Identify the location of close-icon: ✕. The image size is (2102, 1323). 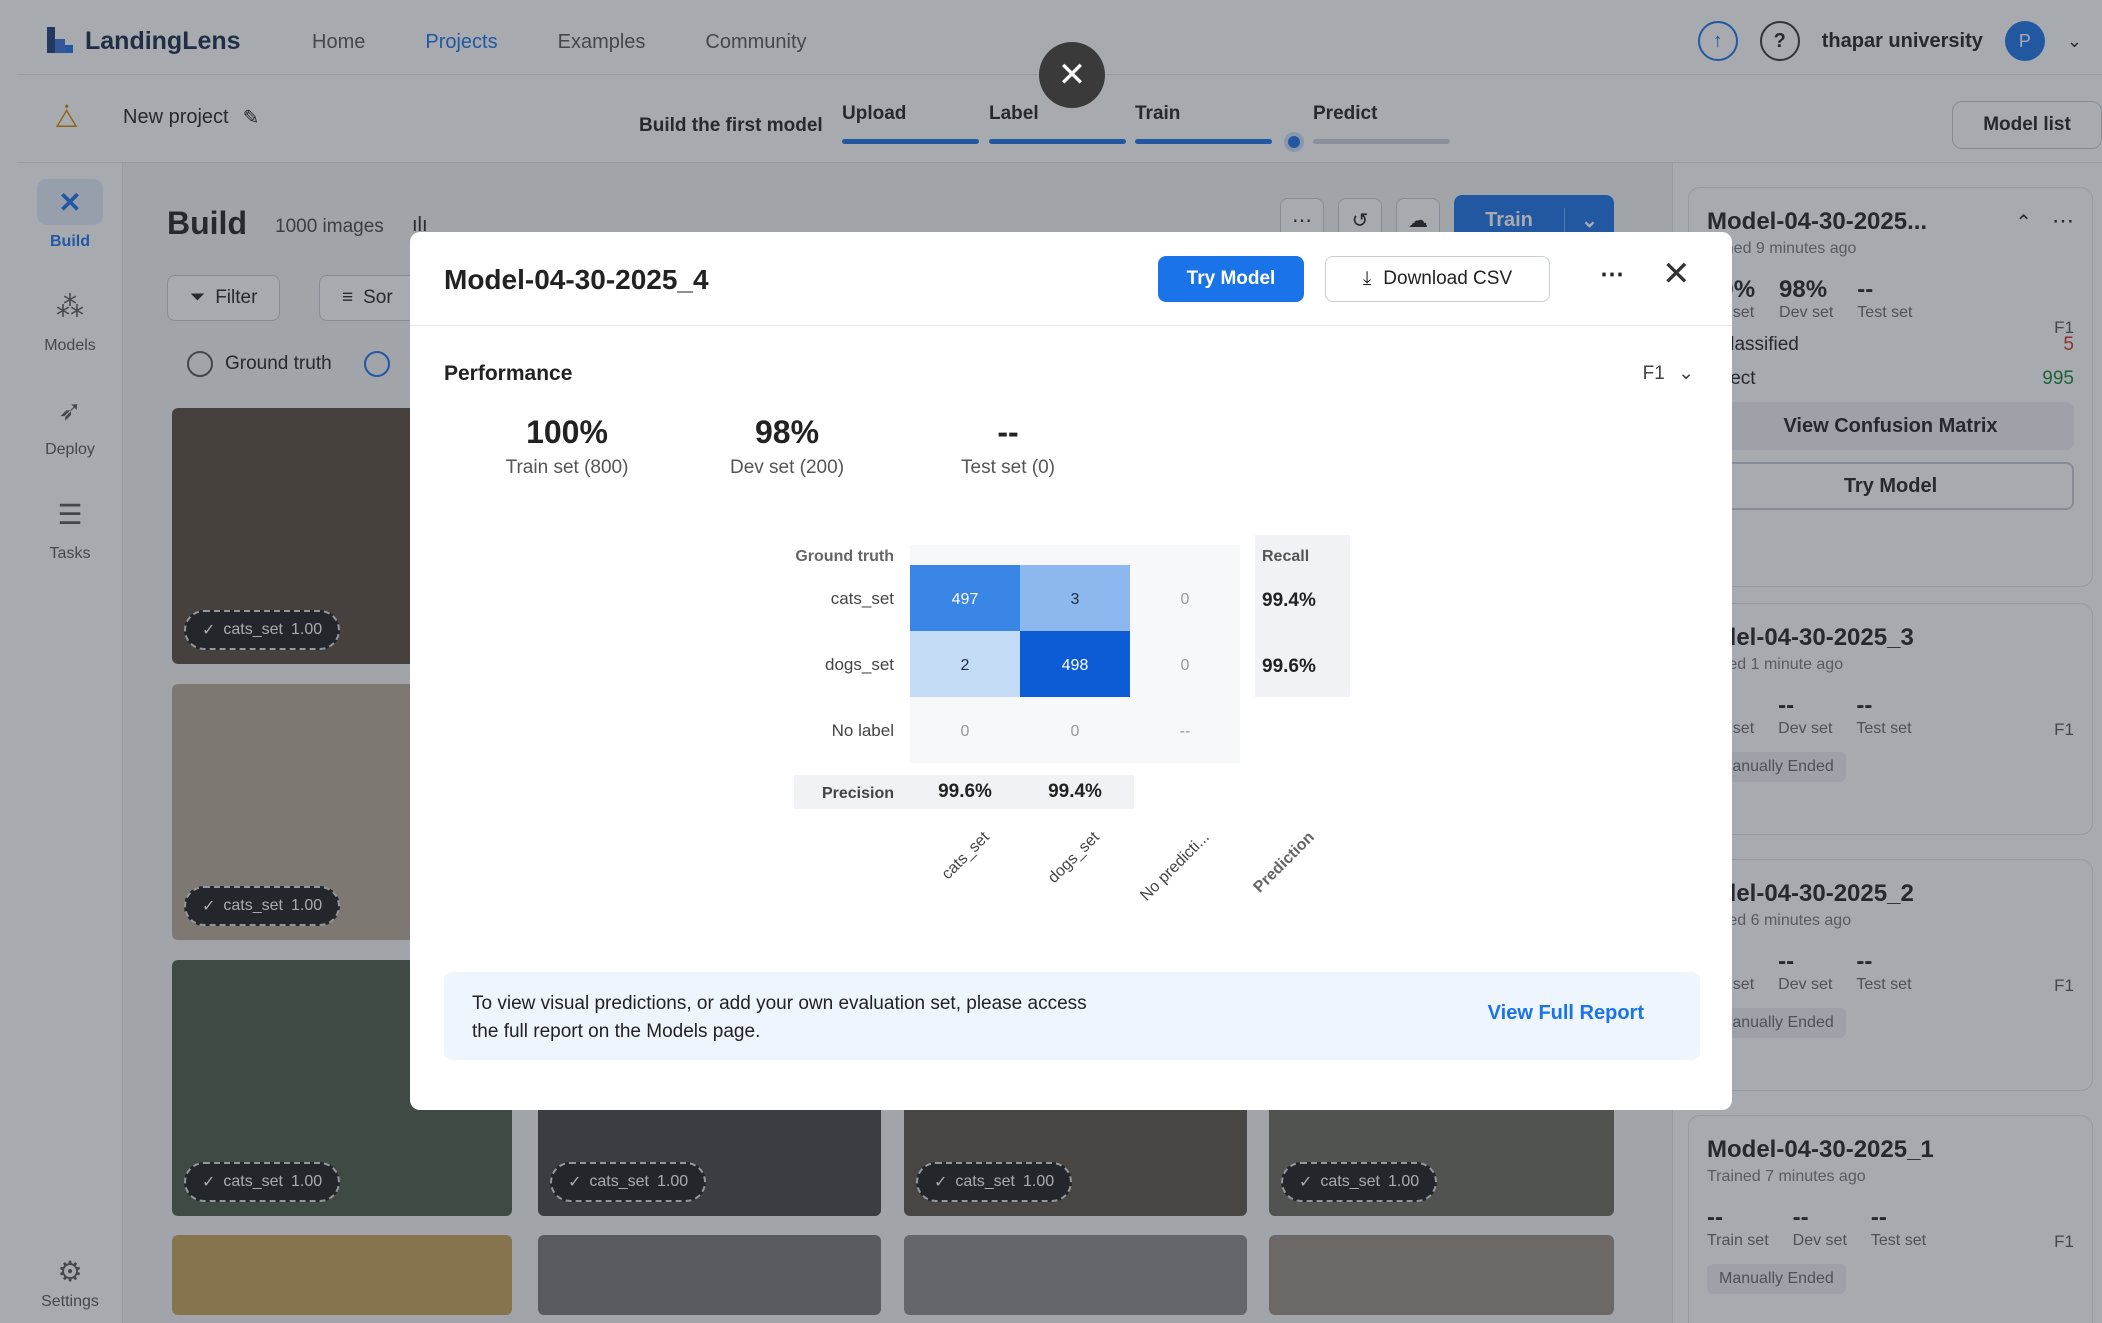
(1072, 75).